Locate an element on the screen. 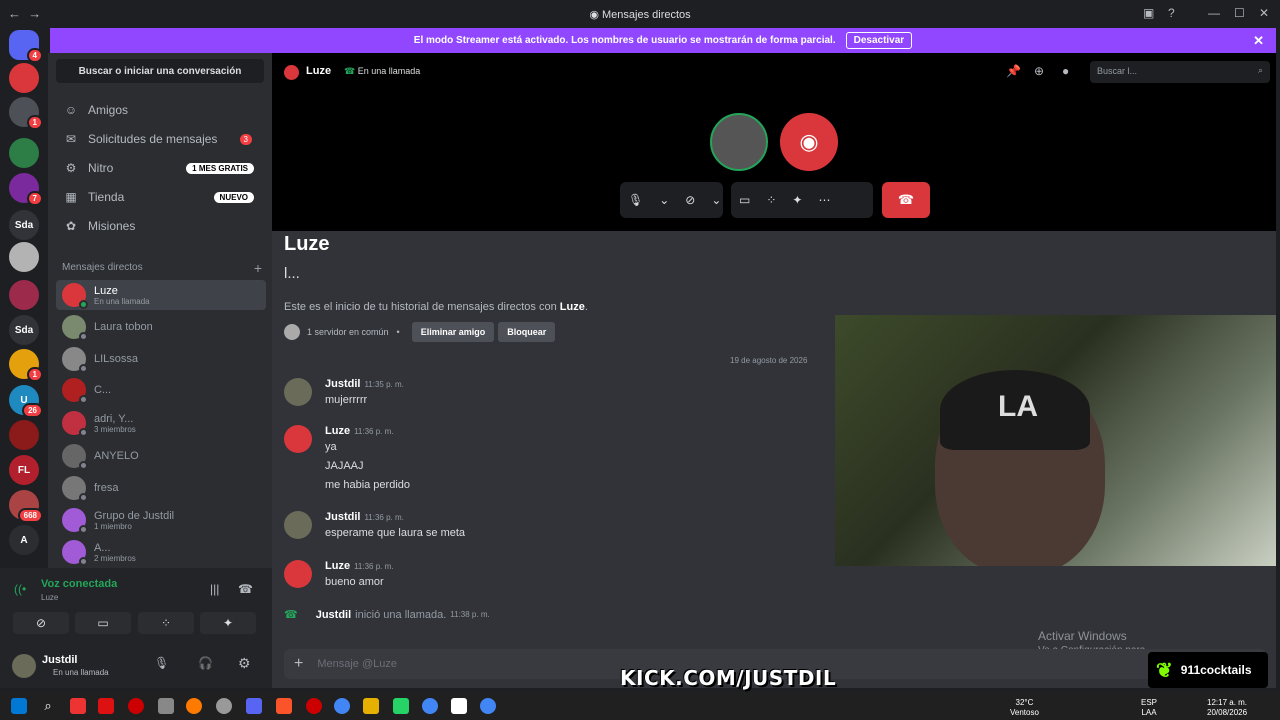 The height and width of the screenshot is (720, 1280). nav-item-friends: ☺ Amigos is located at coordinates (160, 110).